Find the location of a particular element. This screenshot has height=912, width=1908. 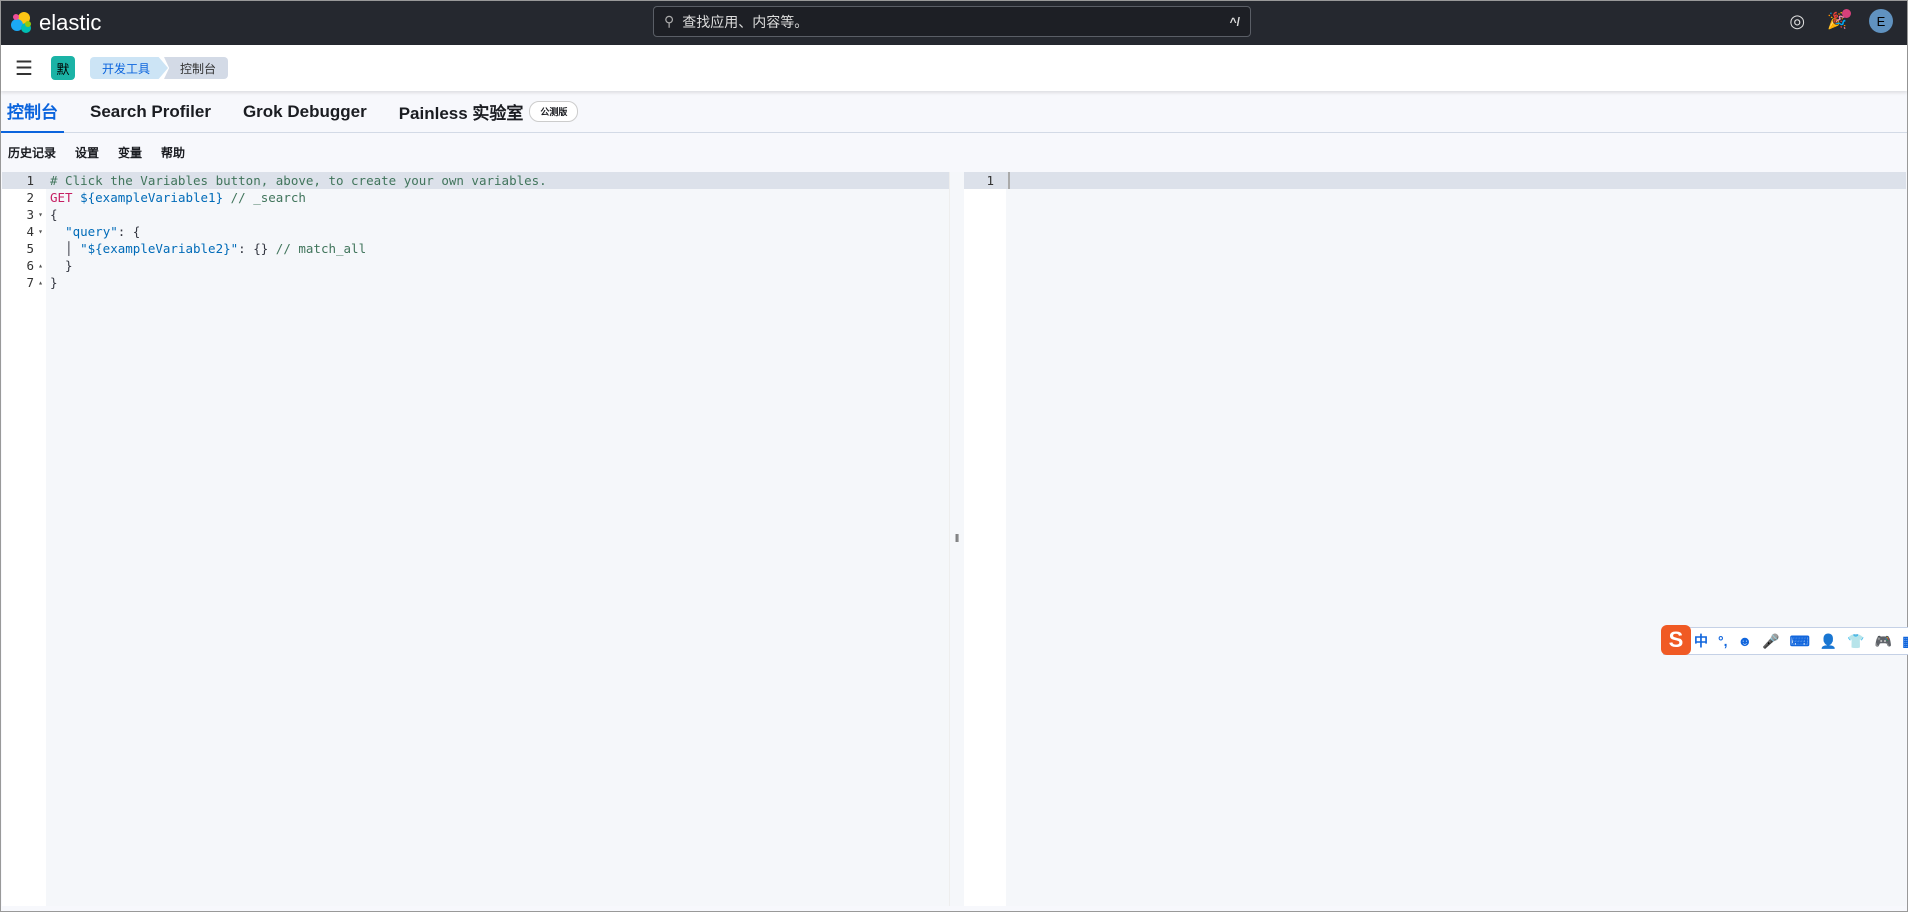

panel-resize-handle: ‖ is located at coordinates (956, 539).